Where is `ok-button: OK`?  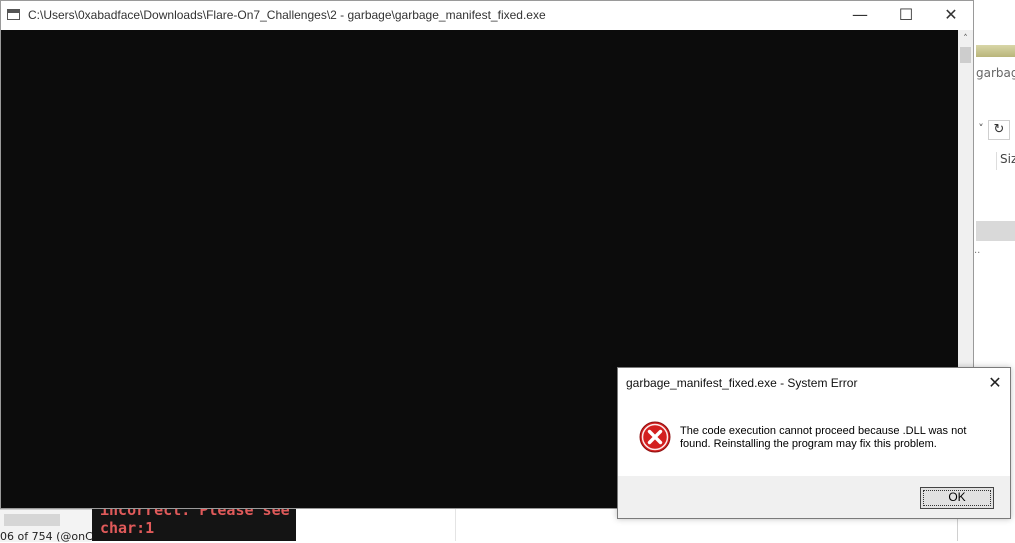
ok-button: OK is located at coordinates (957, 498).